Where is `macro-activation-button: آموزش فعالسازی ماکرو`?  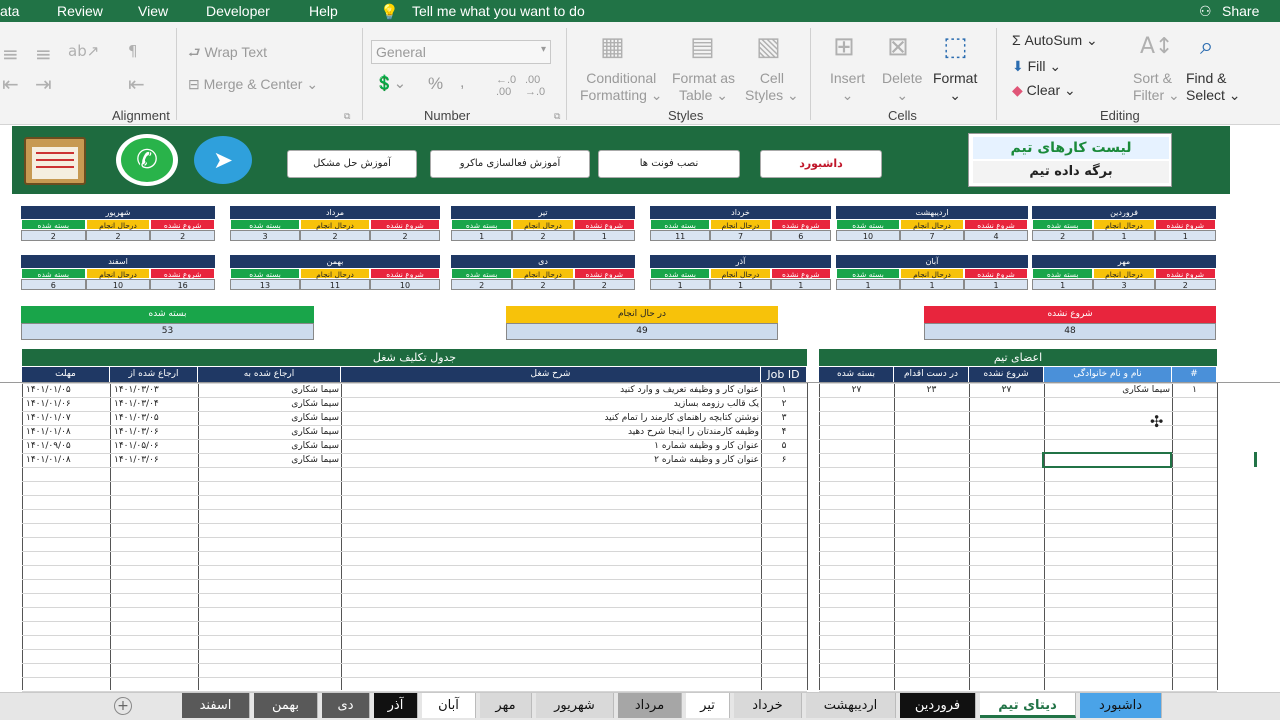 macro-activation-button: آموزش فعالسازی ماکرو is located at coordinates (510, 164).